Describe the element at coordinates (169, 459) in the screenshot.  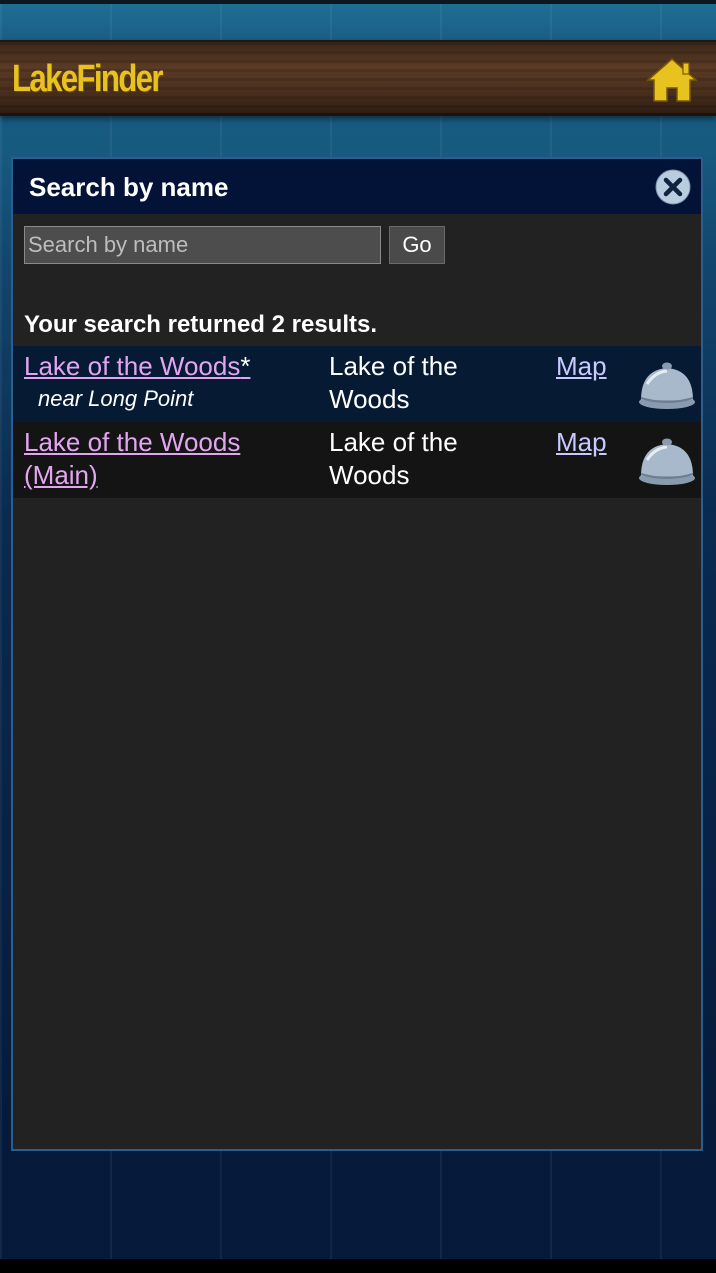
I see `lake-name-link: Lake of the Woods (Main)` at that location.